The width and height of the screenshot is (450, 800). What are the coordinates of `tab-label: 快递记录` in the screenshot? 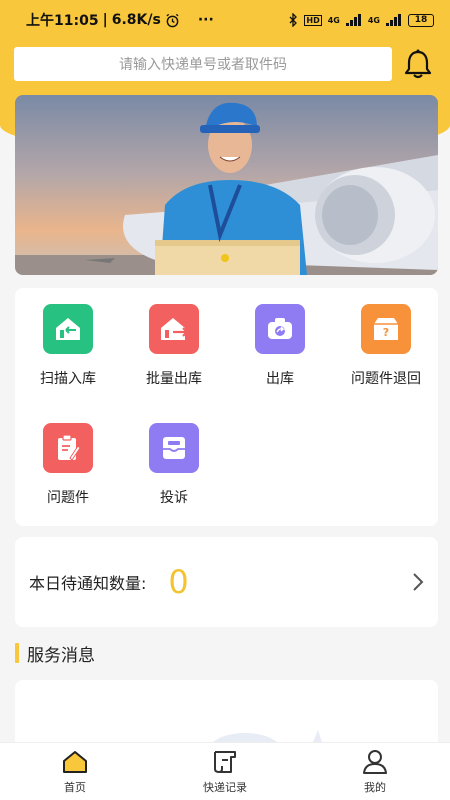 It's located at (225, 787).